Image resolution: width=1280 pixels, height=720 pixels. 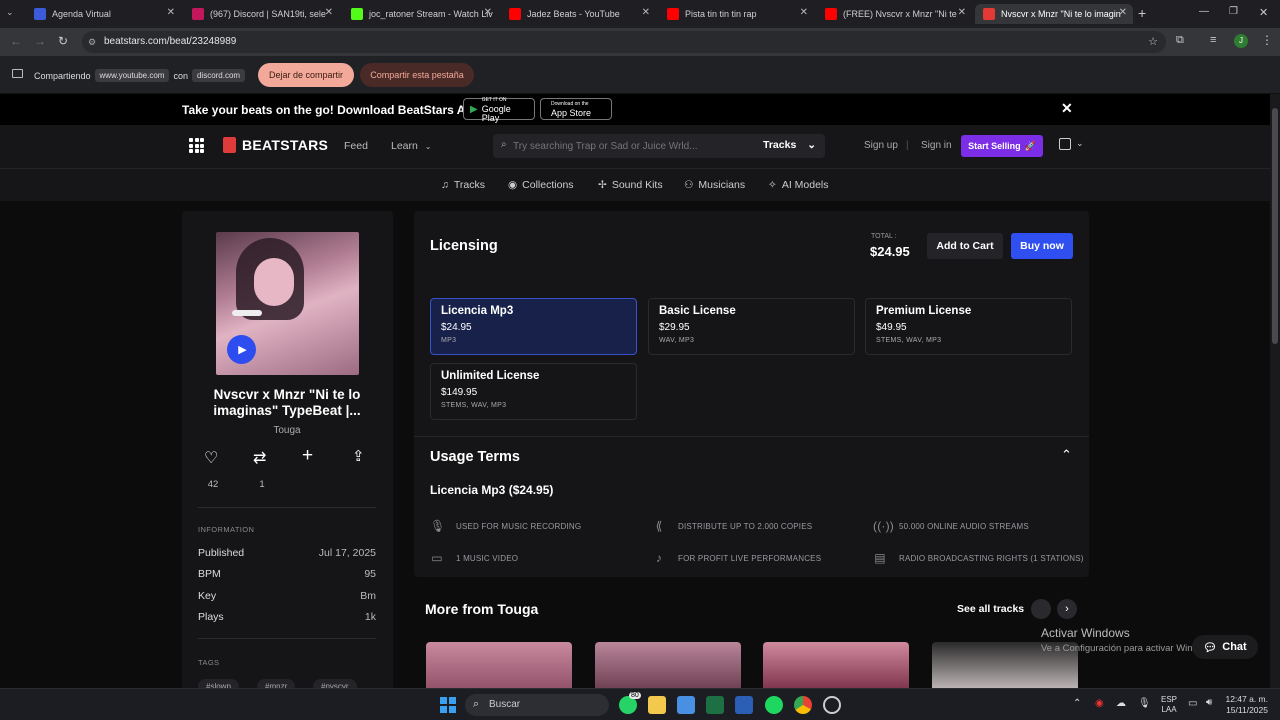 I want to click on tag-chip: #slowp, so click(x=218, y=683).